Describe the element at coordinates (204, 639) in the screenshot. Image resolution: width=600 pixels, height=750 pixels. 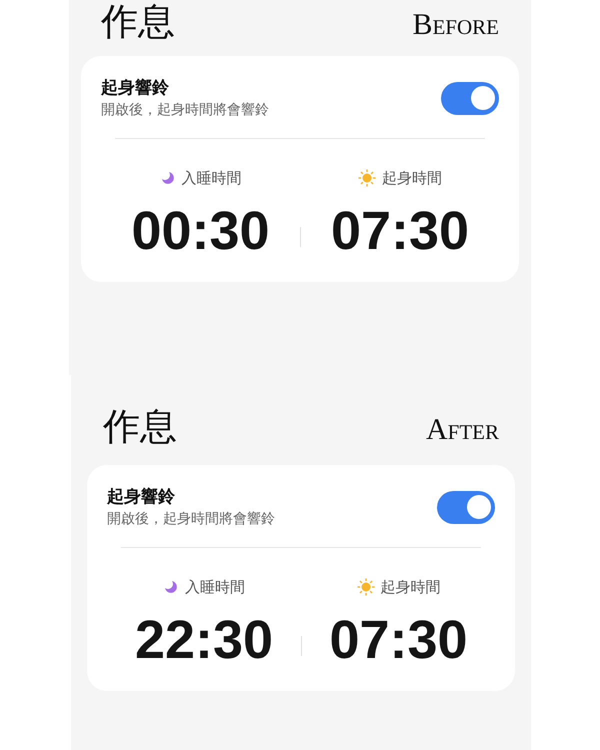
I see `time-value: 22:30` at that location.